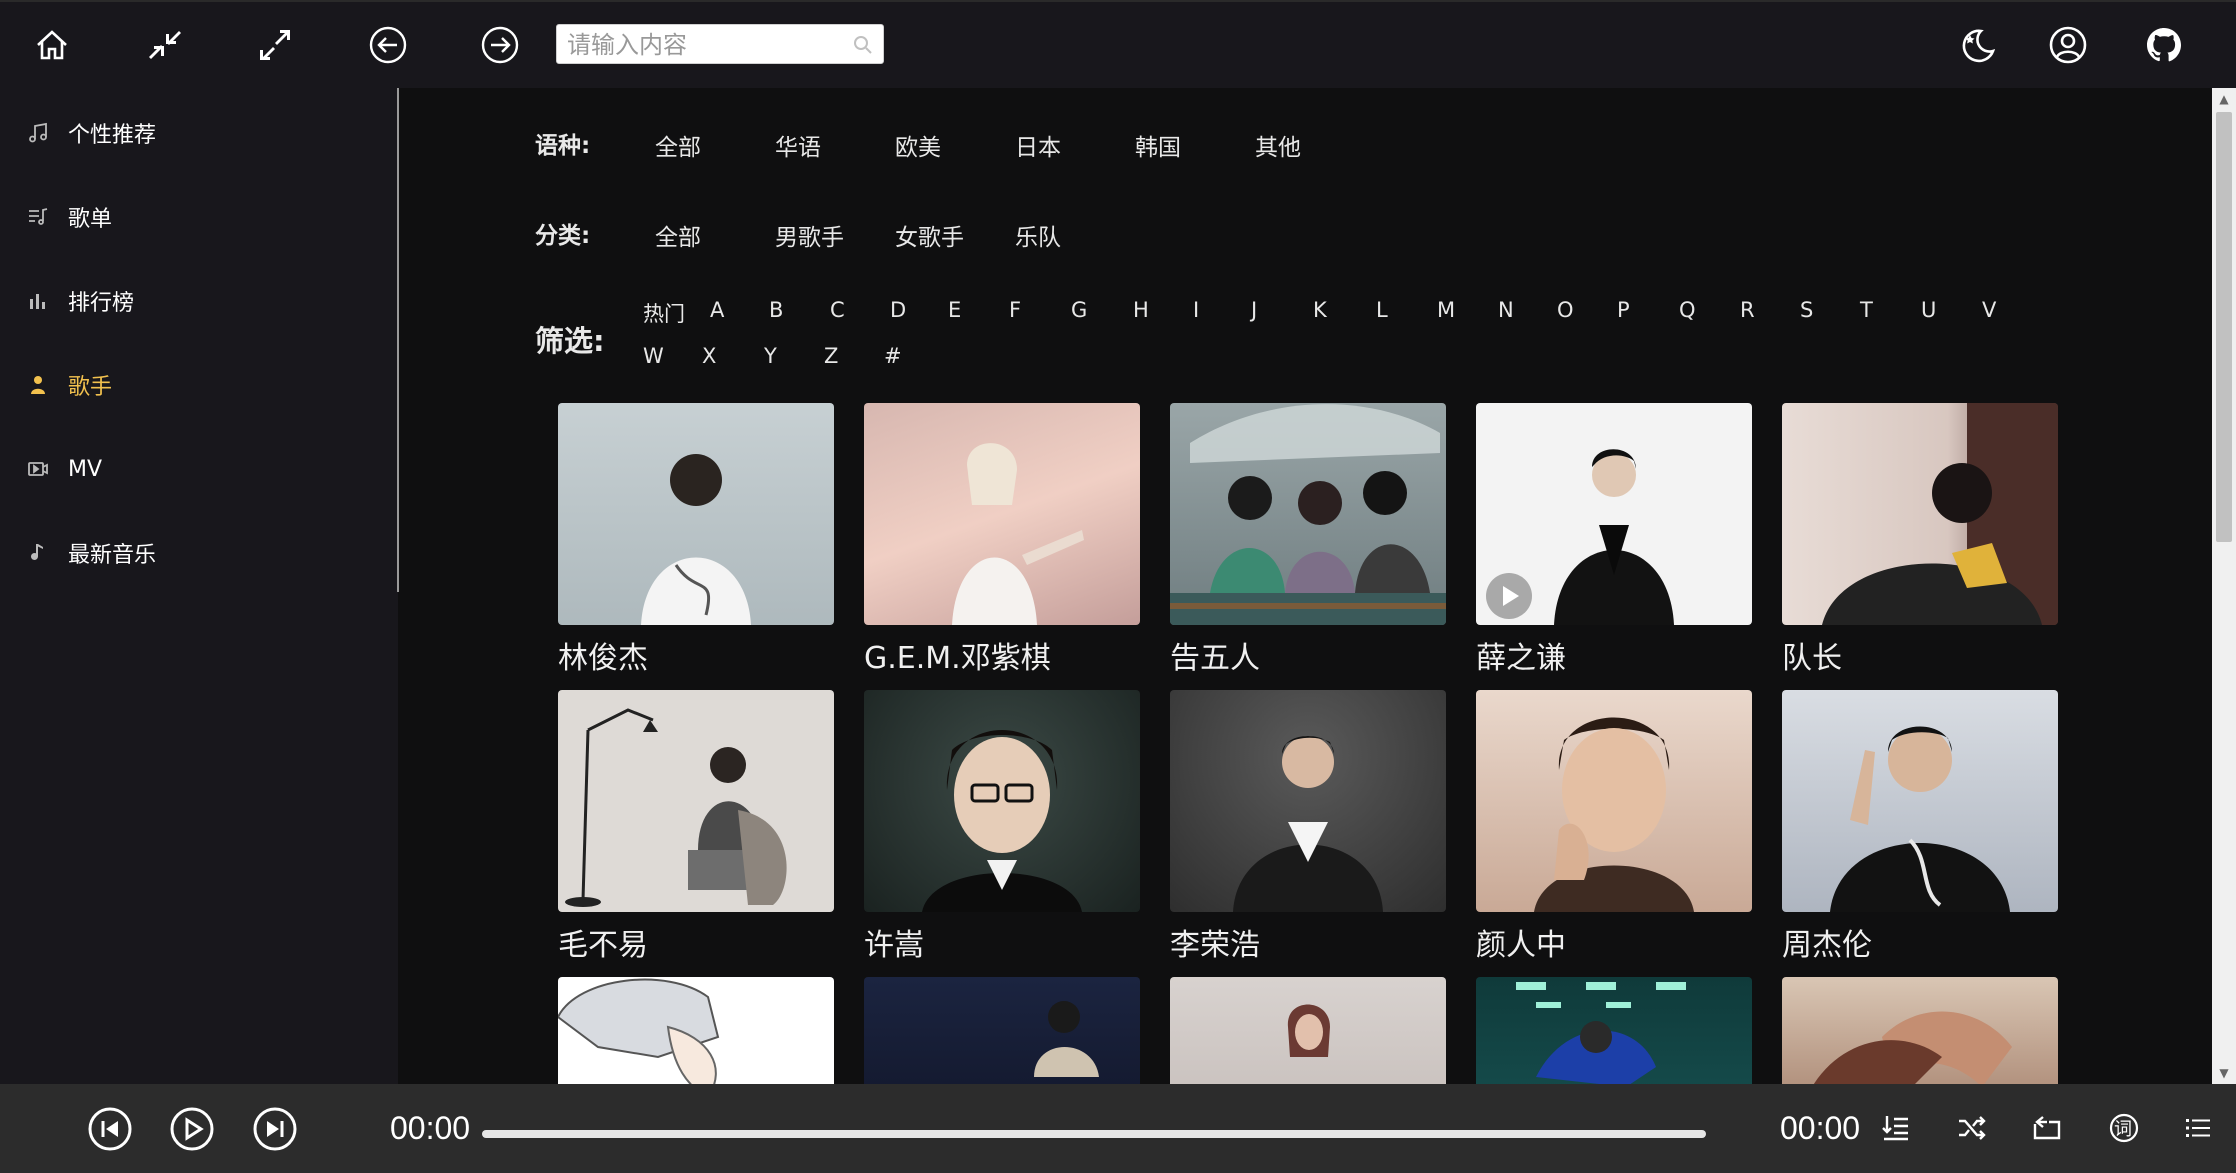  Describe the element at coordinates (1928, 310) in the screenshot. I see `initial-option: U` at that location.